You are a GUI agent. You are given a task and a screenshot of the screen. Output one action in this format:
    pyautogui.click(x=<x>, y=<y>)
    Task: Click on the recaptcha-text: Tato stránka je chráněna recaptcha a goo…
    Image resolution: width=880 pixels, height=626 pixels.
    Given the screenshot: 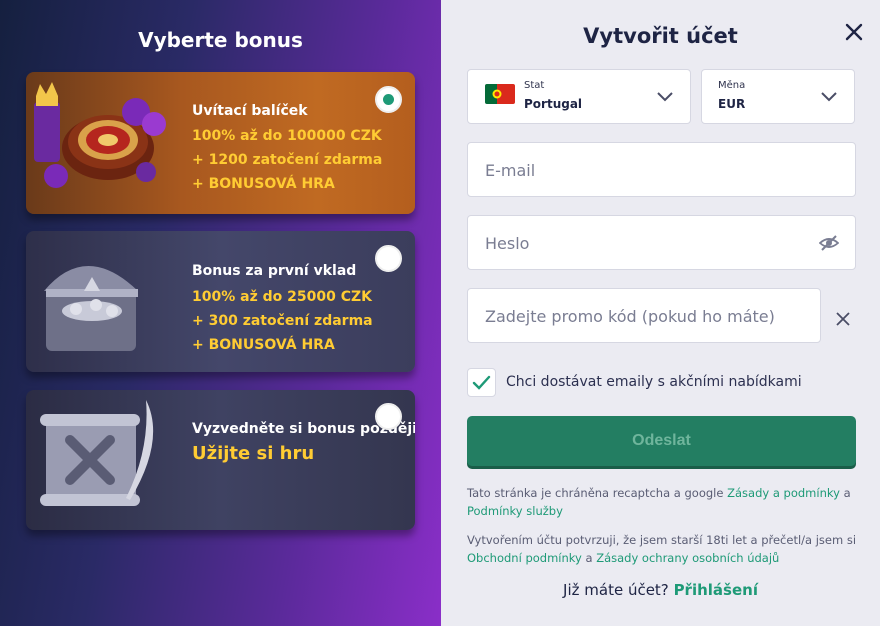 What is the action you would take?
    pyautogui.click(x=595, y=493)
    